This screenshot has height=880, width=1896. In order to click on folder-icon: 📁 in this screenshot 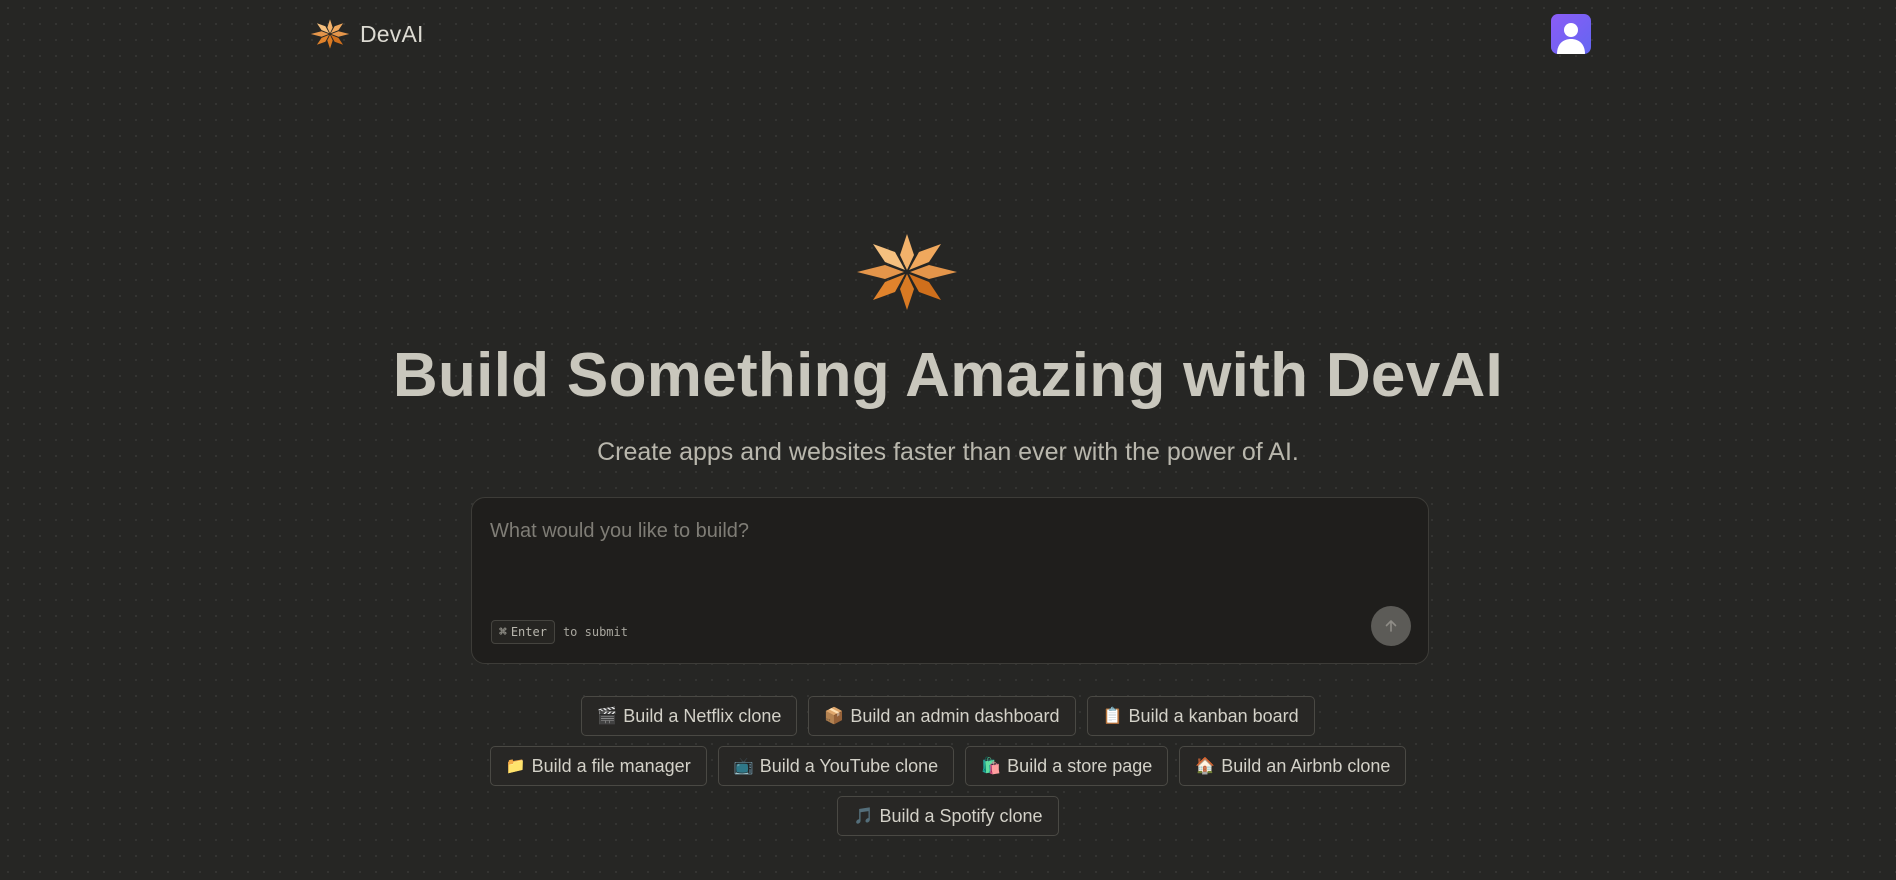, I will do `click(515, 766)`.